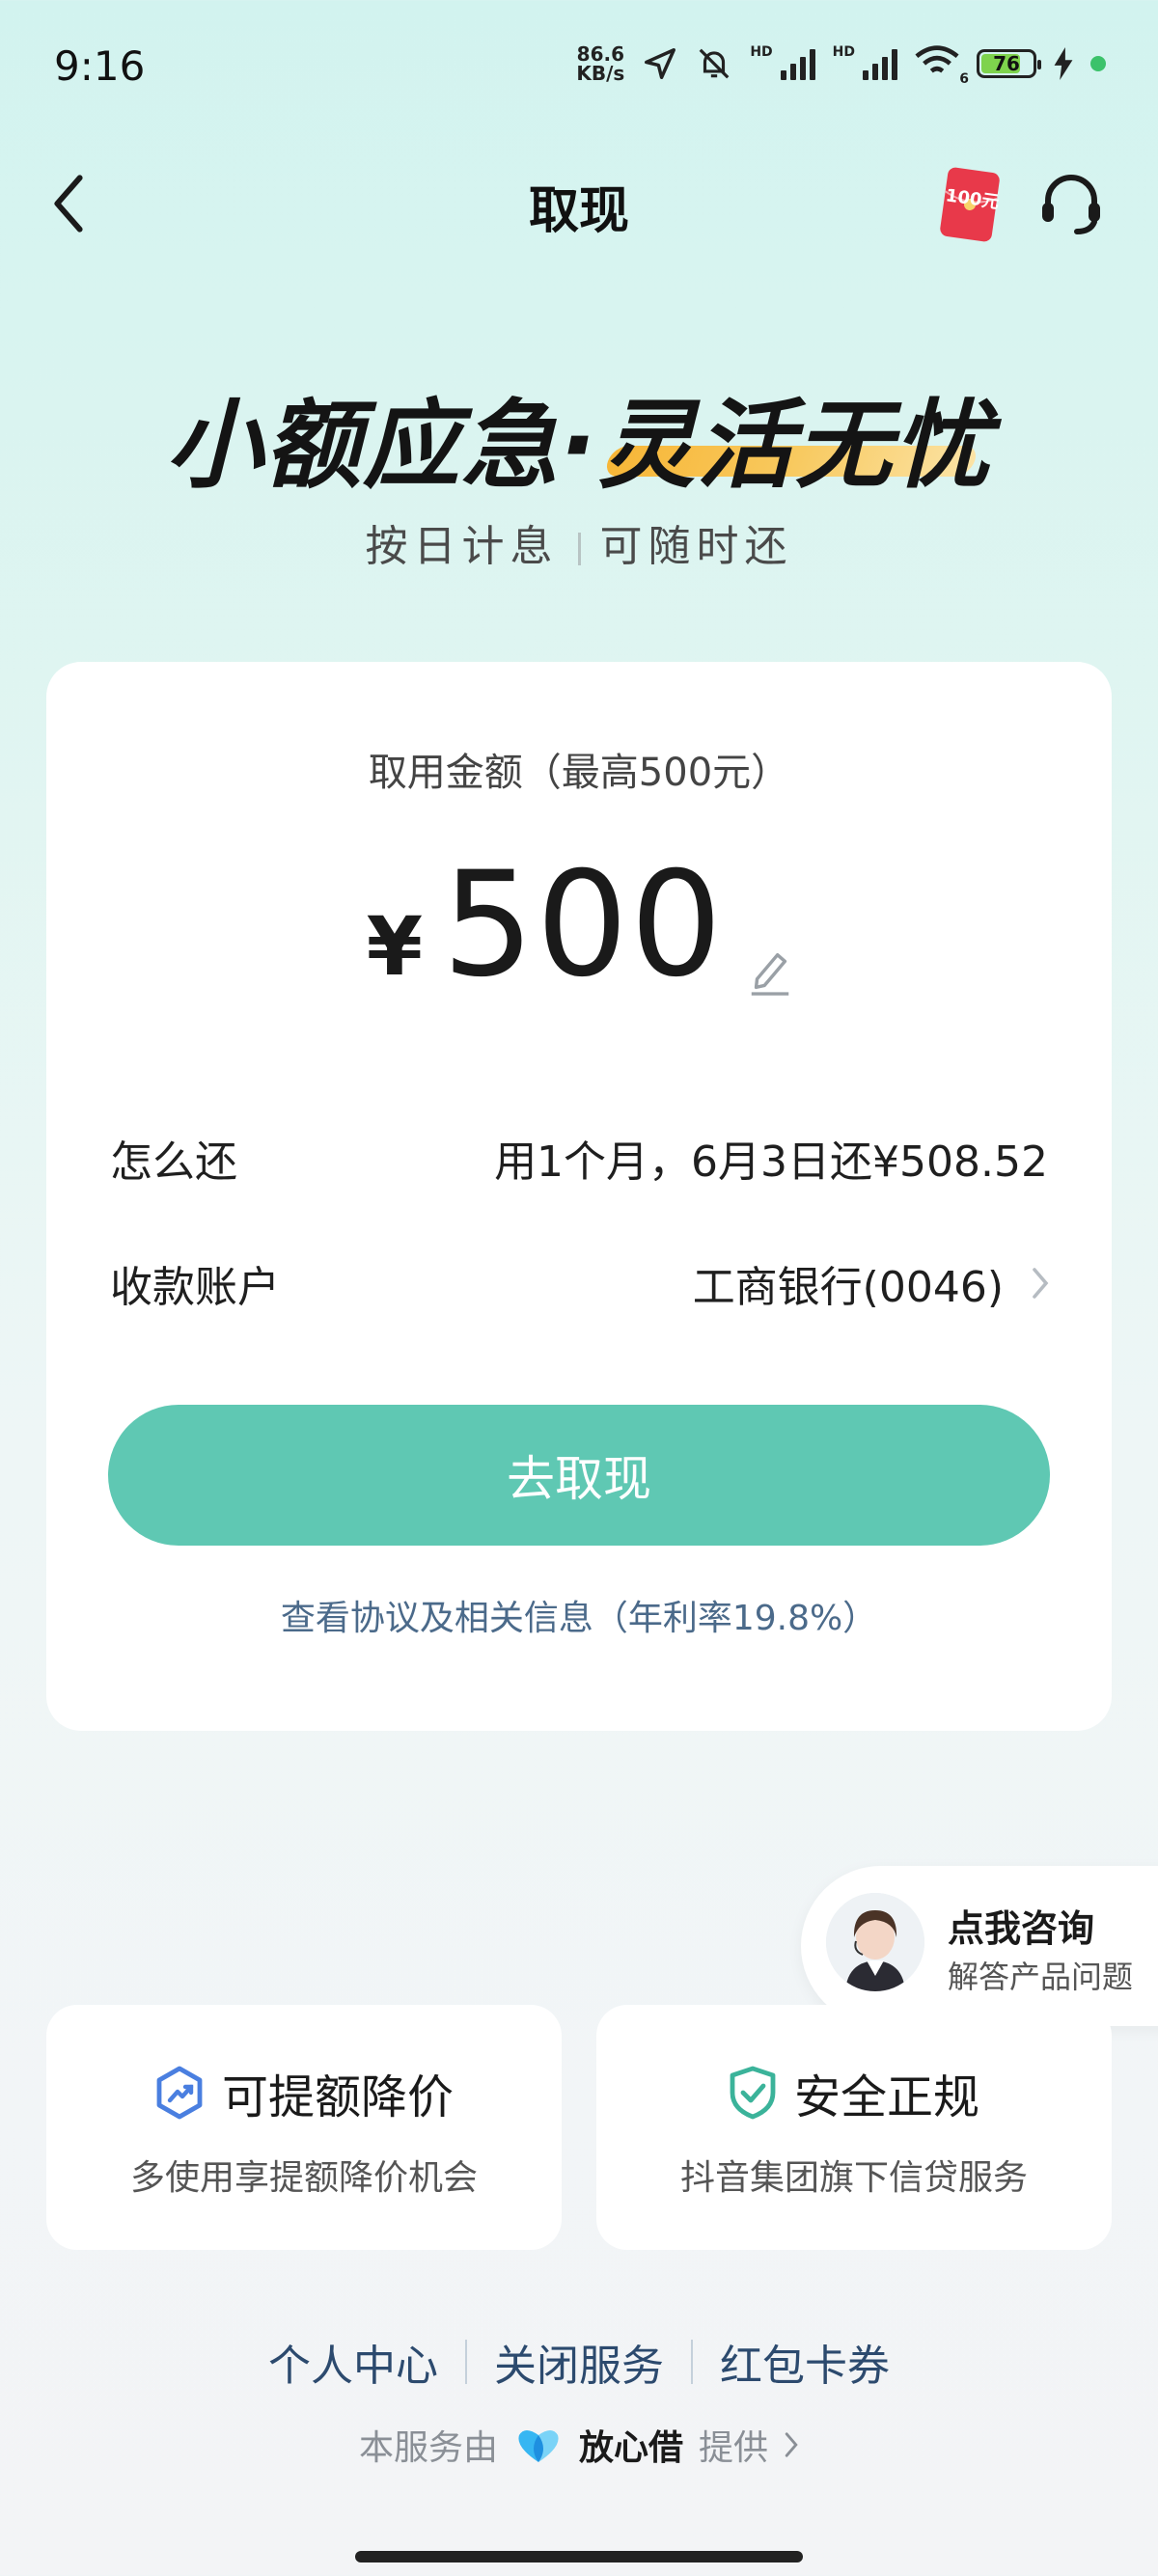 The height and width of the screenshot is (2576, 1158). What do you see at coordinates (579, 773) in the screenshot?
I see `amount-label: 取用金额（最高500元）` at bounding box center [579, 773].